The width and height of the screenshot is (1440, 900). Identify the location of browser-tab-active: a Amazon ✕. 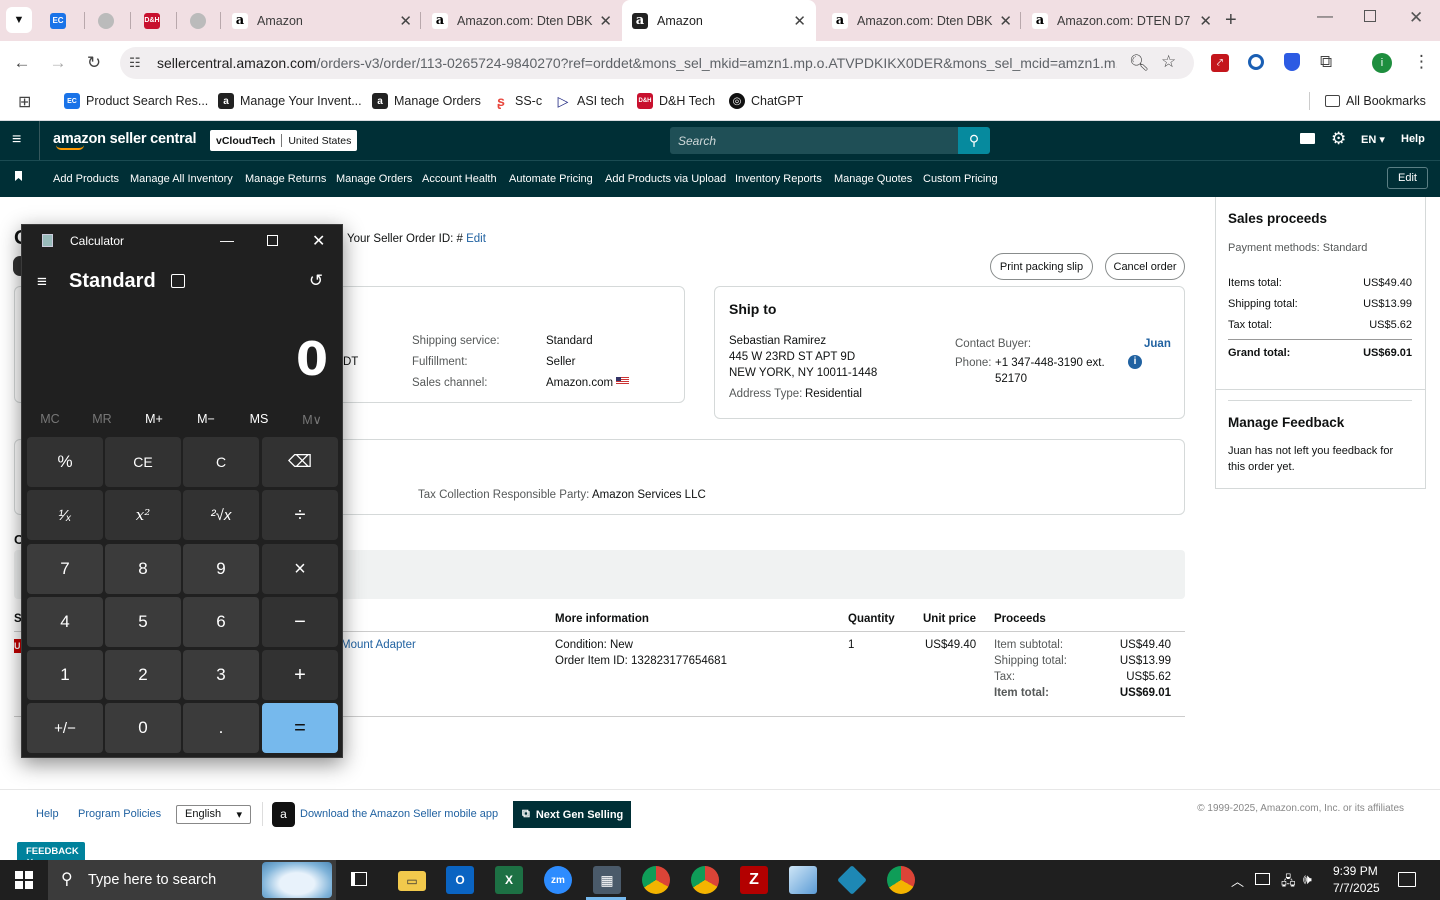
(719, 20).